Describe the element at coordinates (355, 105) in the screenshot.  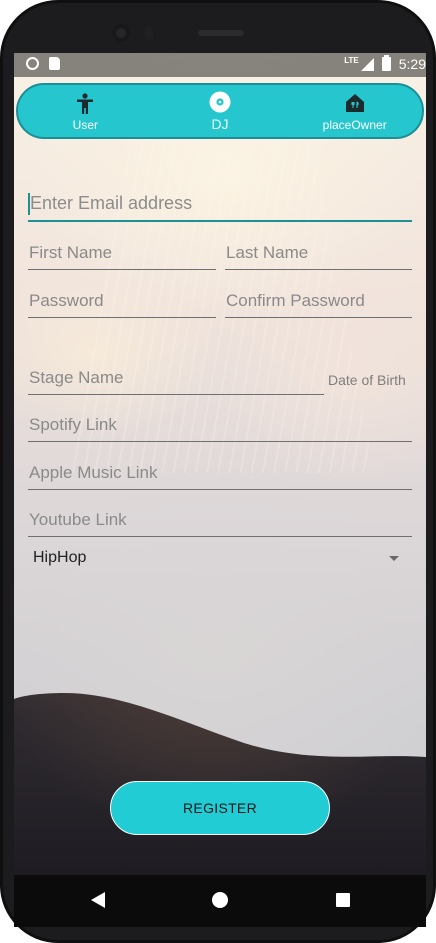
I see `restaurant-home-icon` at that location.